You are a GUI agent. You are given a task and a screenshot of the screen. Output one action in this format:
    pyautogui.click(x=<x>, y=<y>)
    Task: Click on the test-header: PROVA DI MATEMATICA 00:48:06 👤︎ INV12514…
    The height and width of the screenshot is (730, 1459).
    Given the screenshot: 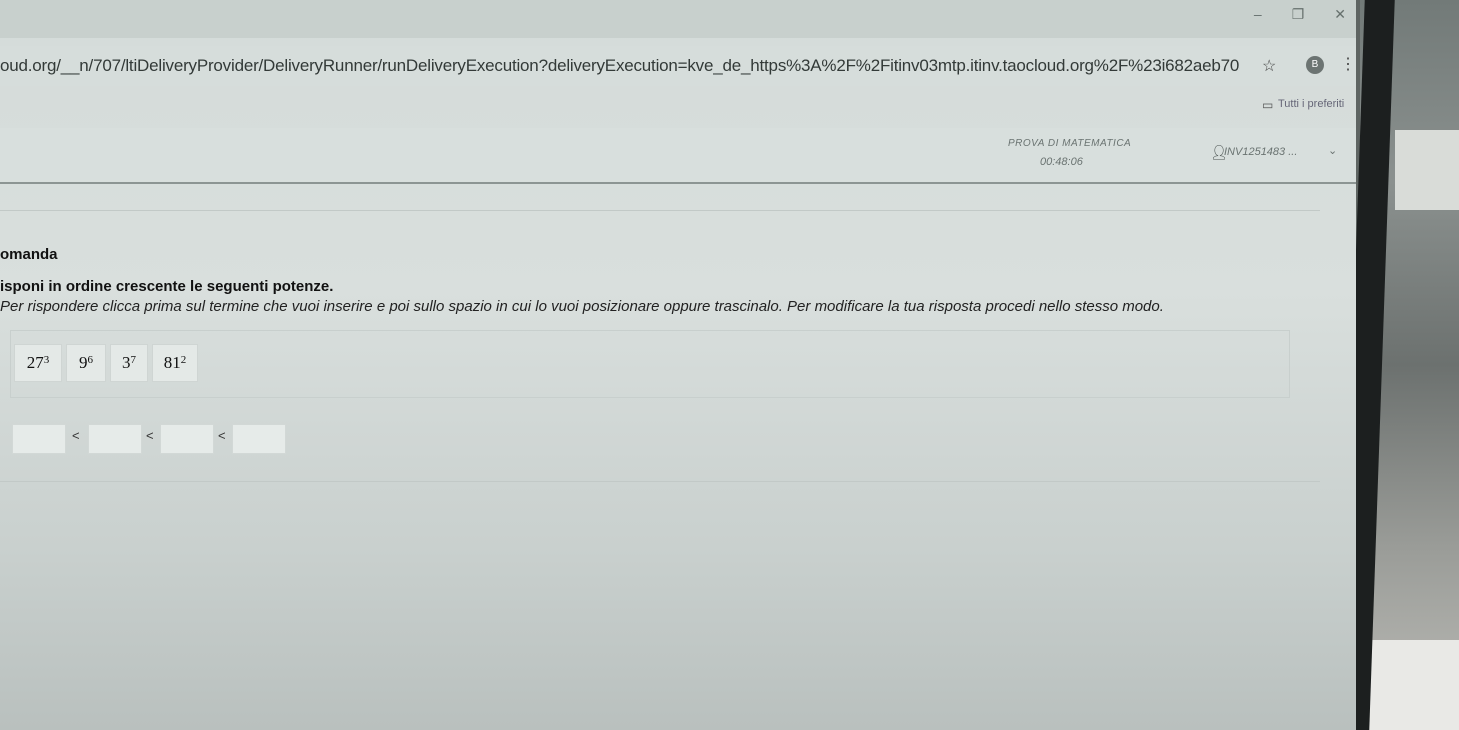 What is the action you would take?
    pyautogui.click(x=678, y=156)
    